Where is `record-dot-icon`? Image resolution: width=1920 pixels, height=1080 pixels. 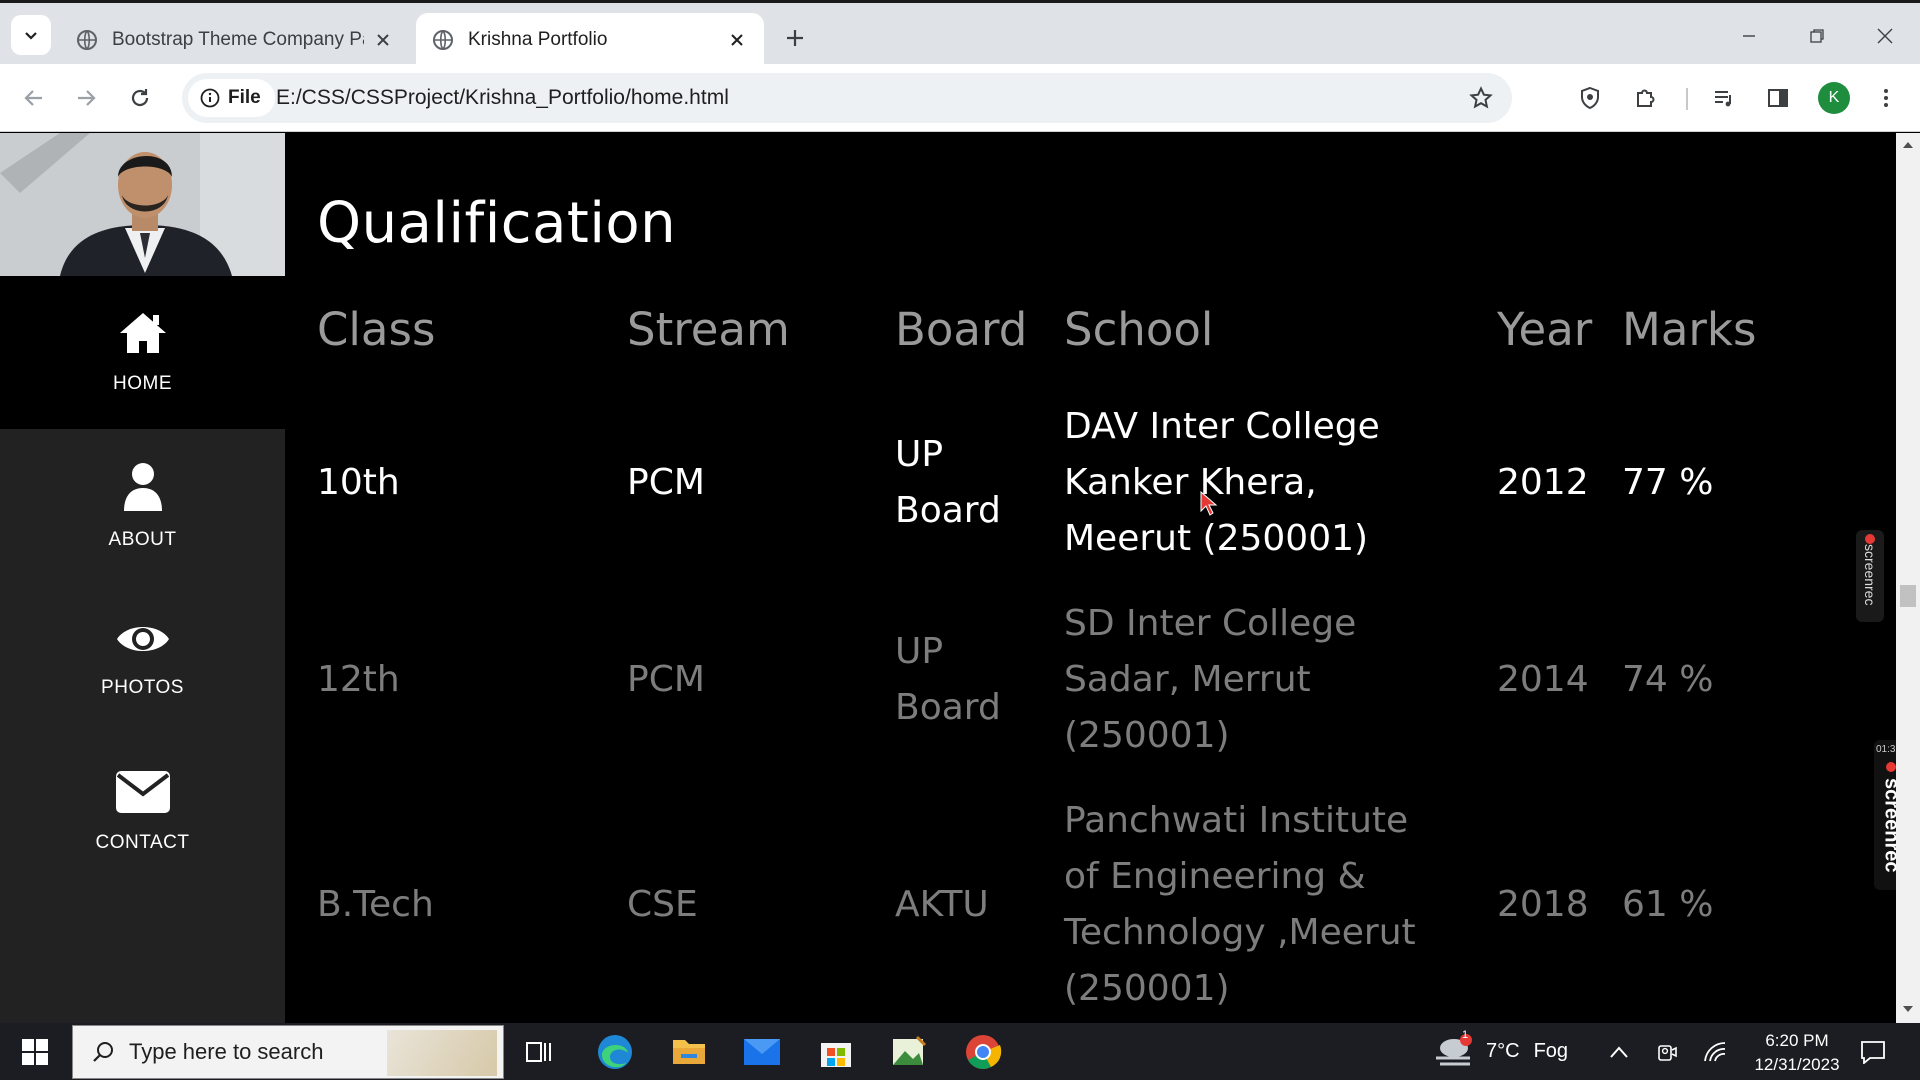 record-dot-icon is located at coordinates (1870, 539).